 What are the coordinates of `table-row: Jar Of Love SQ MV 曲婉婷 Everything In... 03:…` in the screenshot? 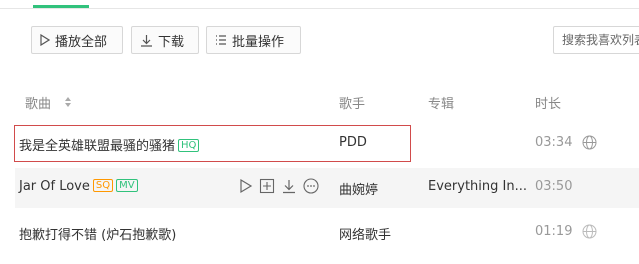 It's located at (327, 188).